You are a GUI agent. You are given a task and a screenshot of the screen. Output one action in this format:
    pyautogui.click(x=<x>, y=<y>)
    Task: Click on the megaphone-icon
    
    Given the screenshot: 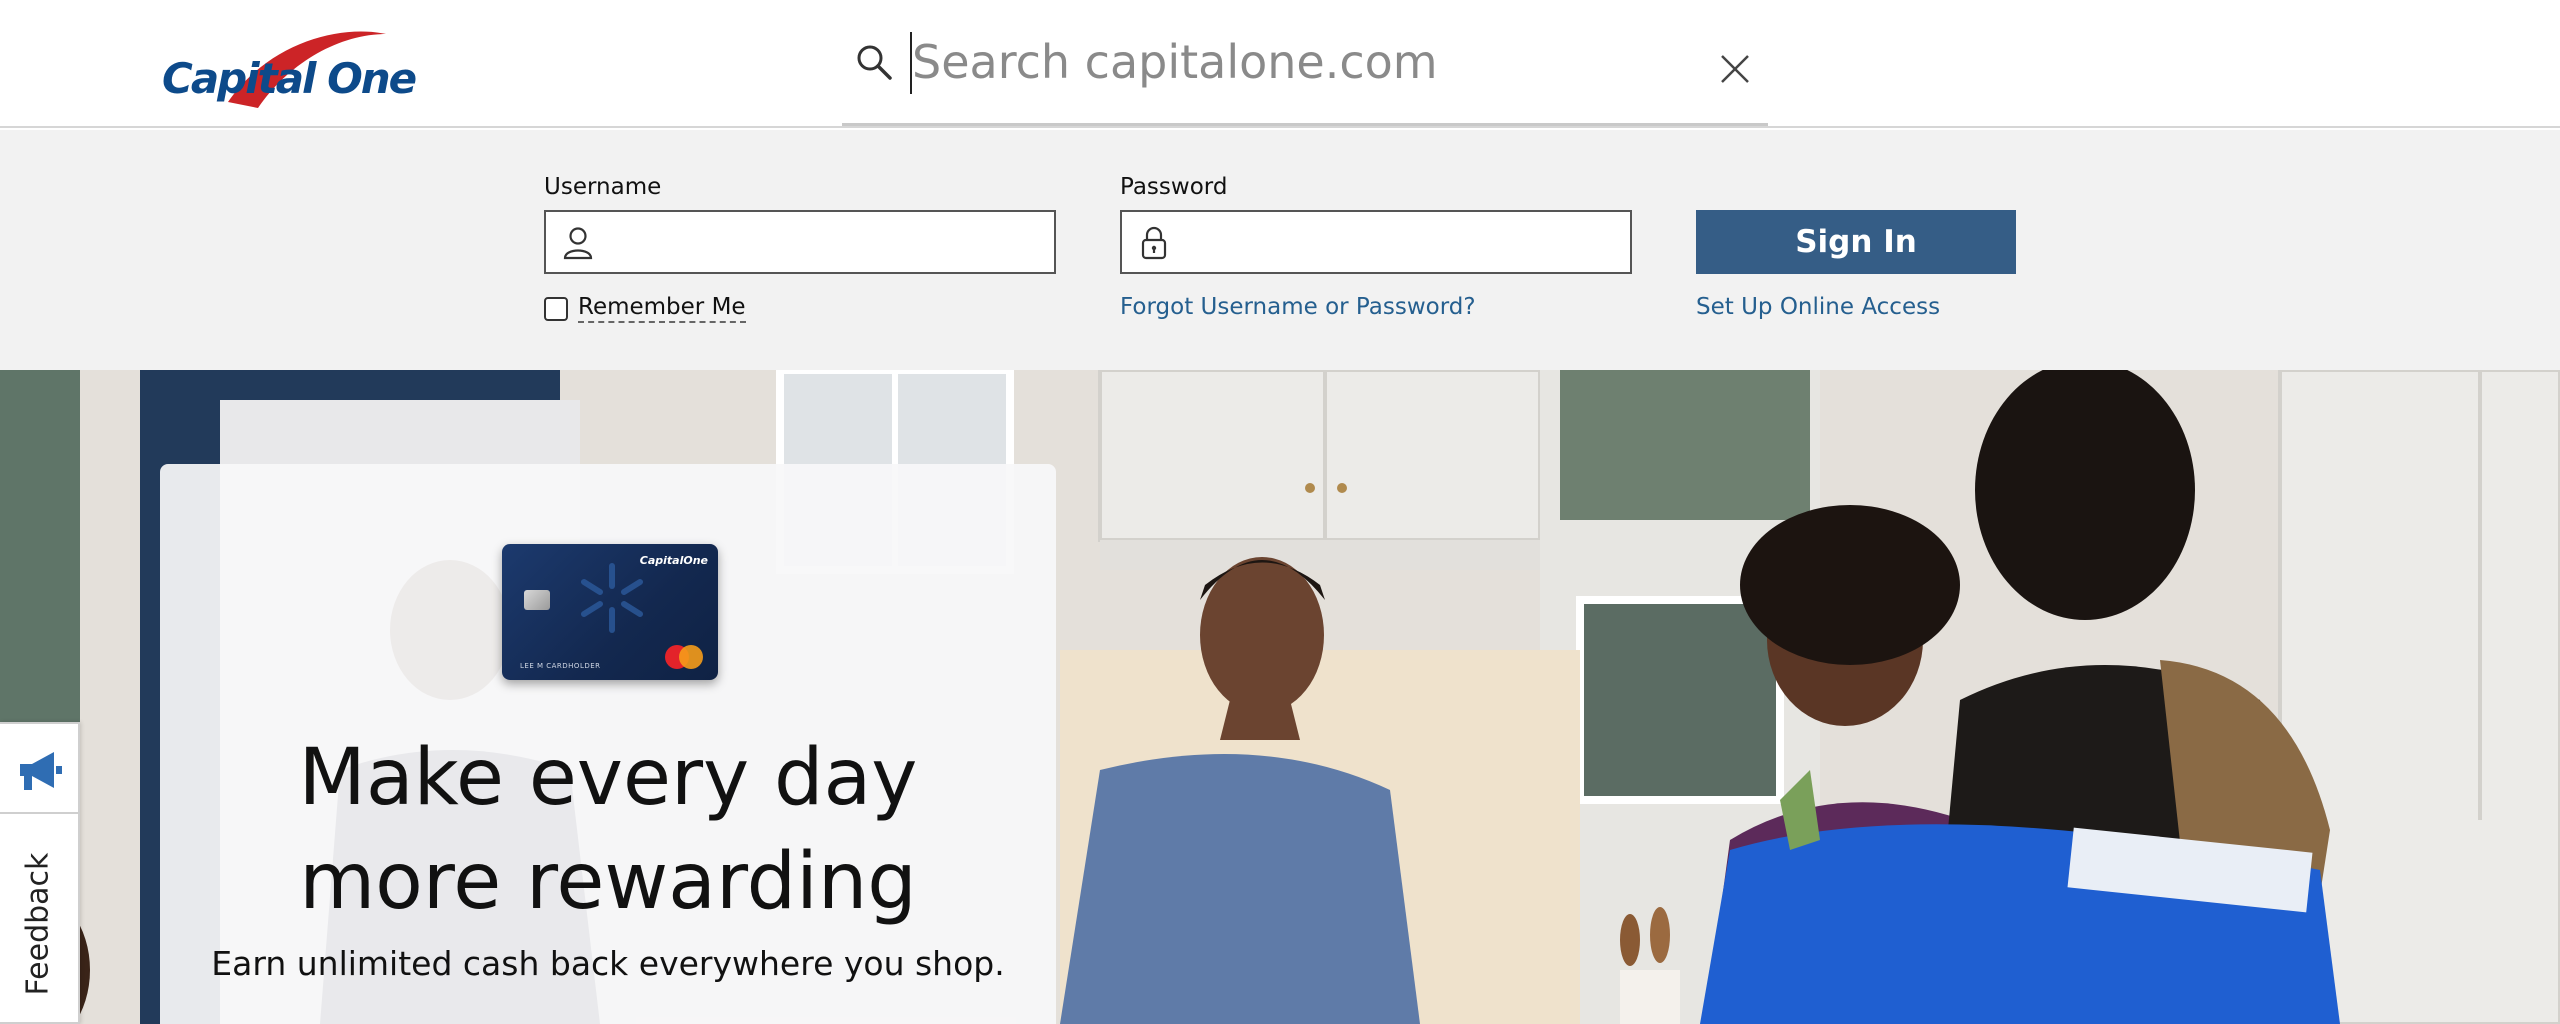 What is the action you would take?
    pyautogui.click(x=40, y=770)
    